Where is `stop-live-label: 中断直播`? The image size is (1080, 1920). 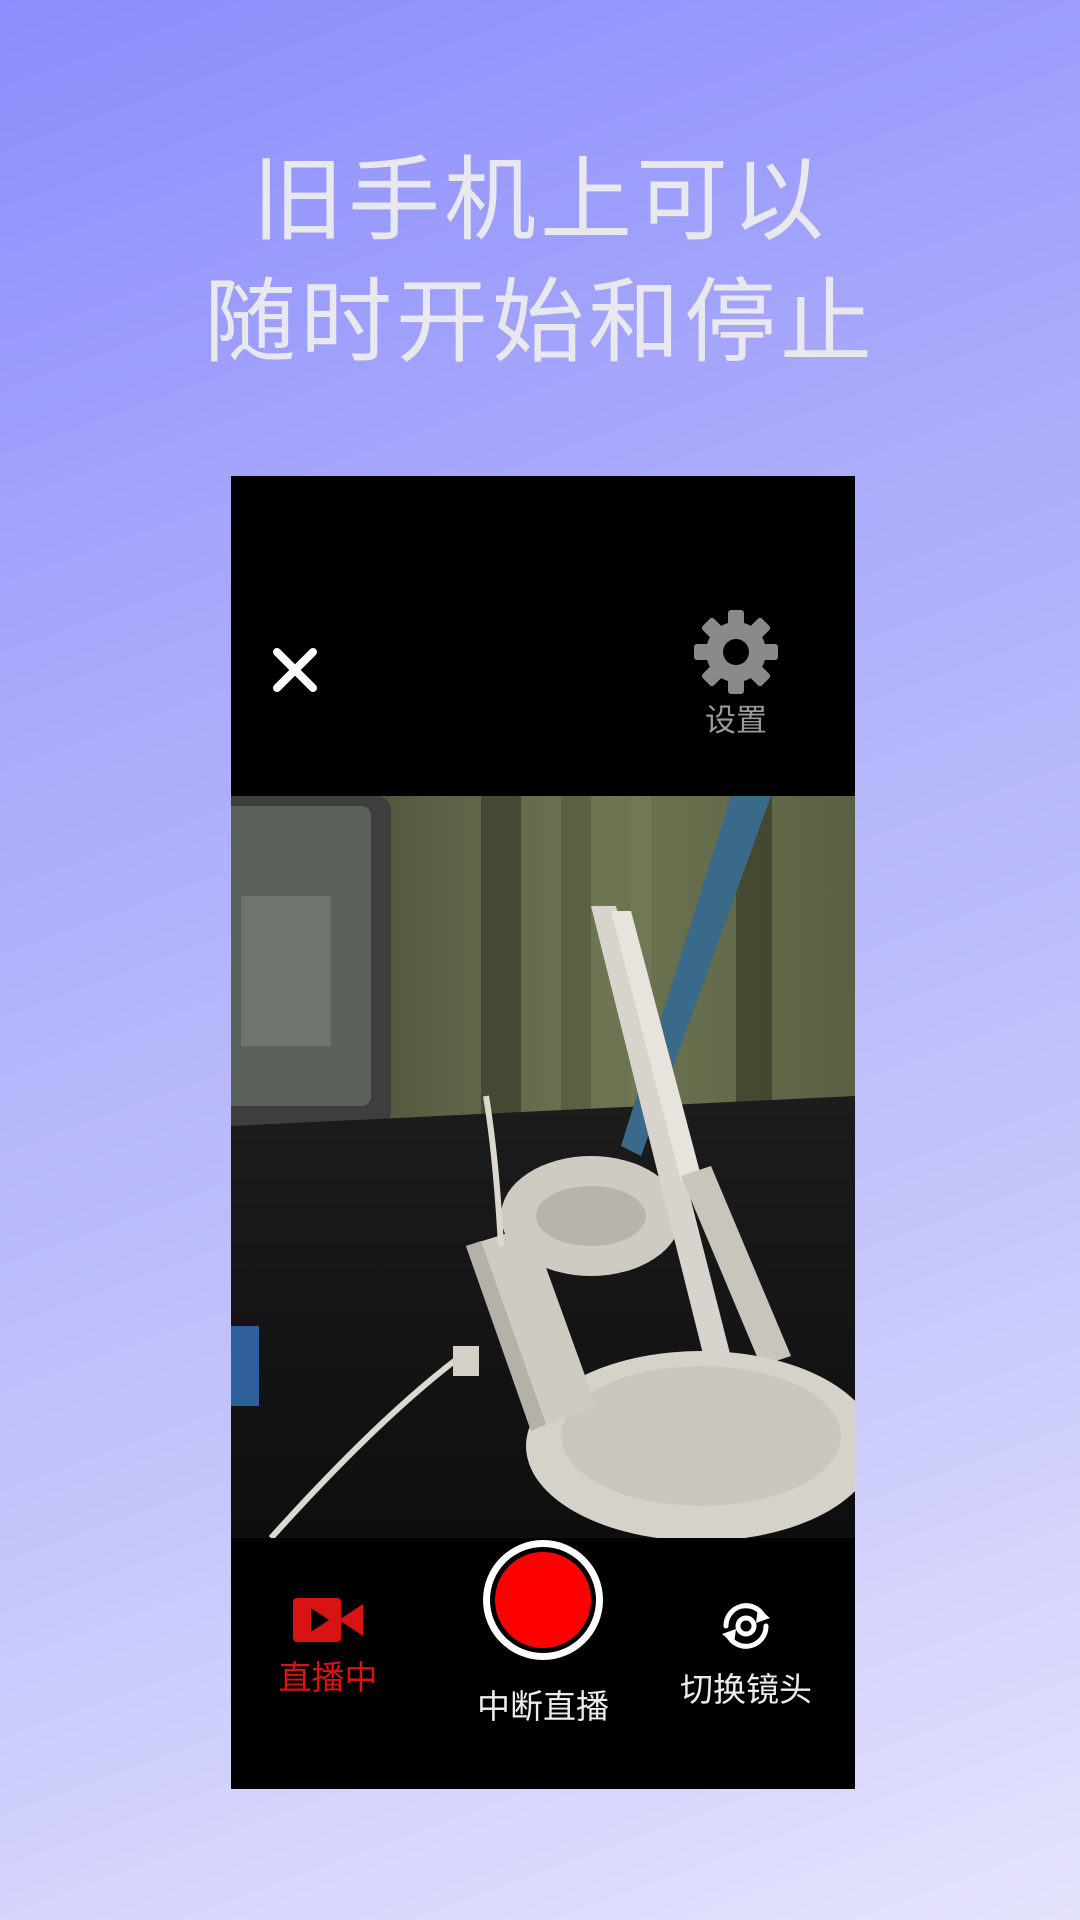
stop-live-label: 中断直播 is located at coordinates (543, 1706).